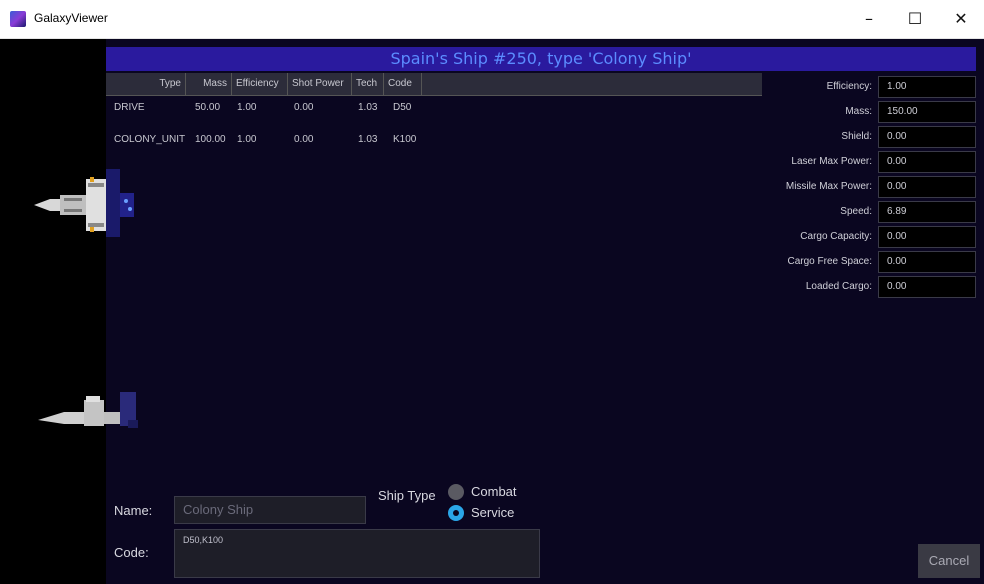 This screenshot has height=584, width=984. I want to click on stat-label: Missile Max Power:, so click(828, 186).